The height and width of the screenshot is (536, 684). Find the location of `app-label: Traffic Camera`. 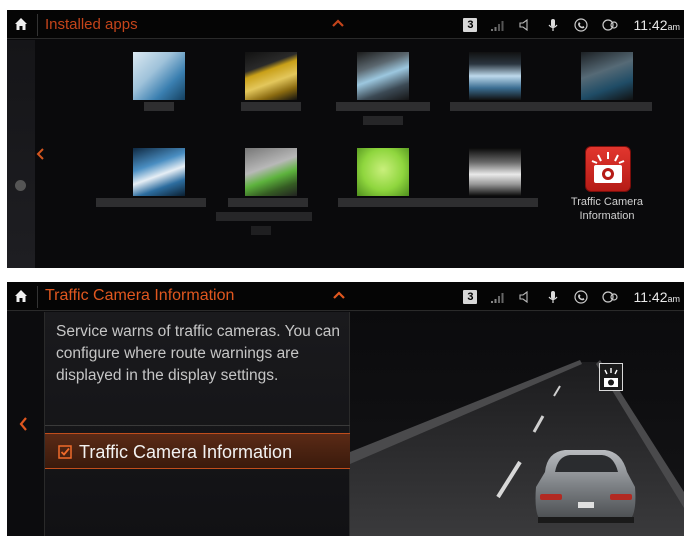

app-label: Traffic Camera is located at coordinates (607, 202).